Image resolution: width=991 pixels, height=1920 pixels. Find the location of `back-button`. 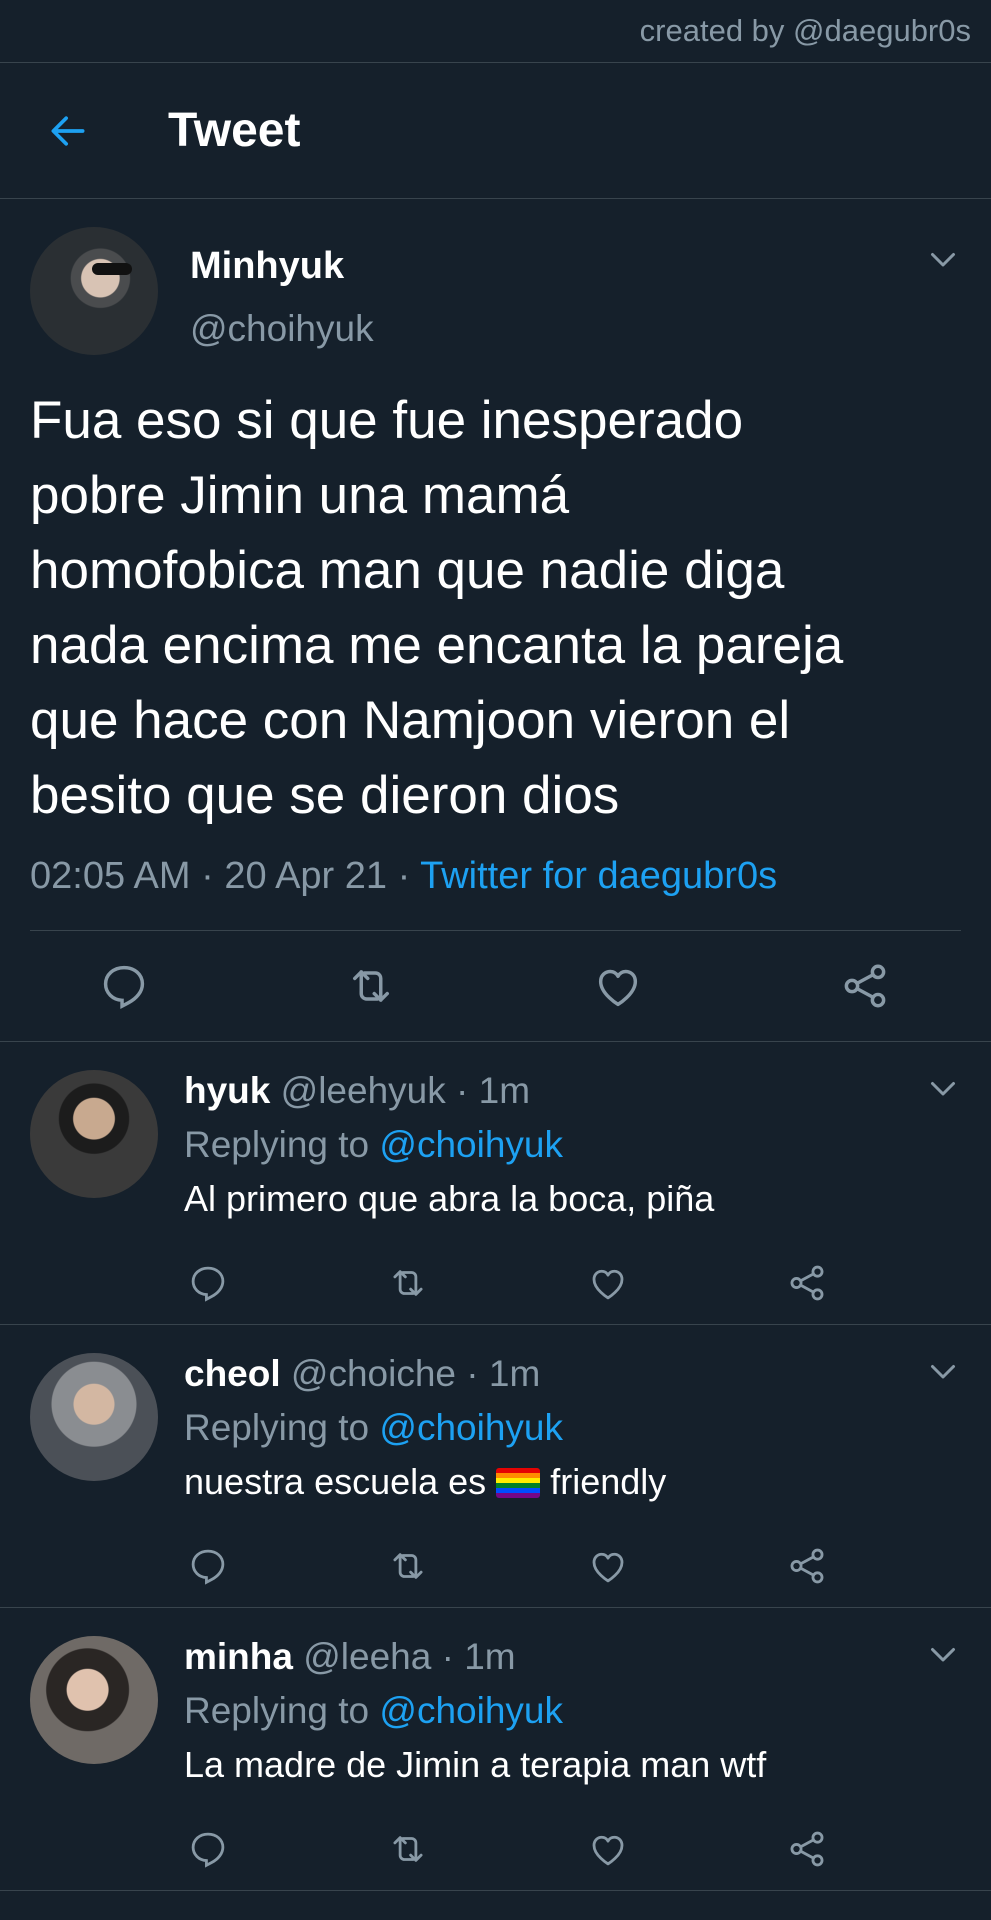

back-button is located at coordinates (68, 131).